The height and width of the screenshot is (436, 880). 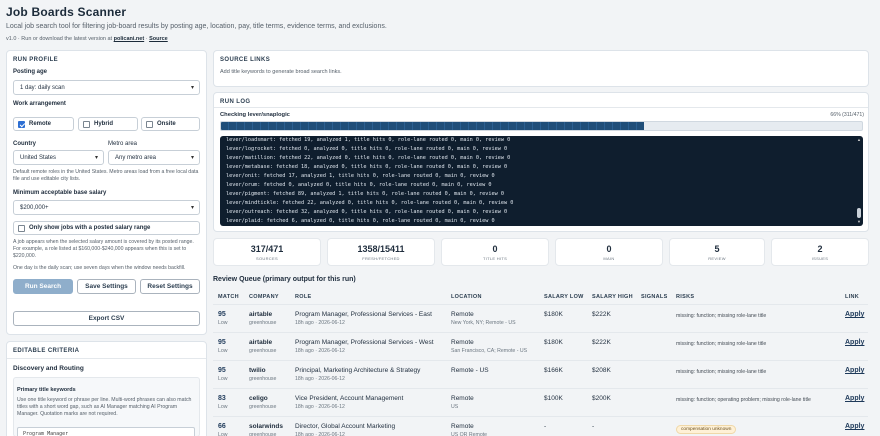 What do you see at coordinates (106, 207) in the screenshot?
I see `salary-select: $200,000+ ▾` at bounding box center [106, 207].